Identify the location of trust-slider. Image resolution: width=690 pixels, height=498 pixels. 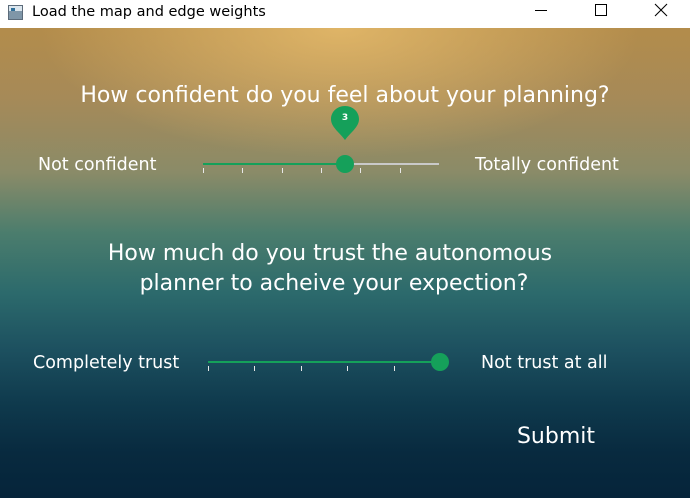
(328, 362).